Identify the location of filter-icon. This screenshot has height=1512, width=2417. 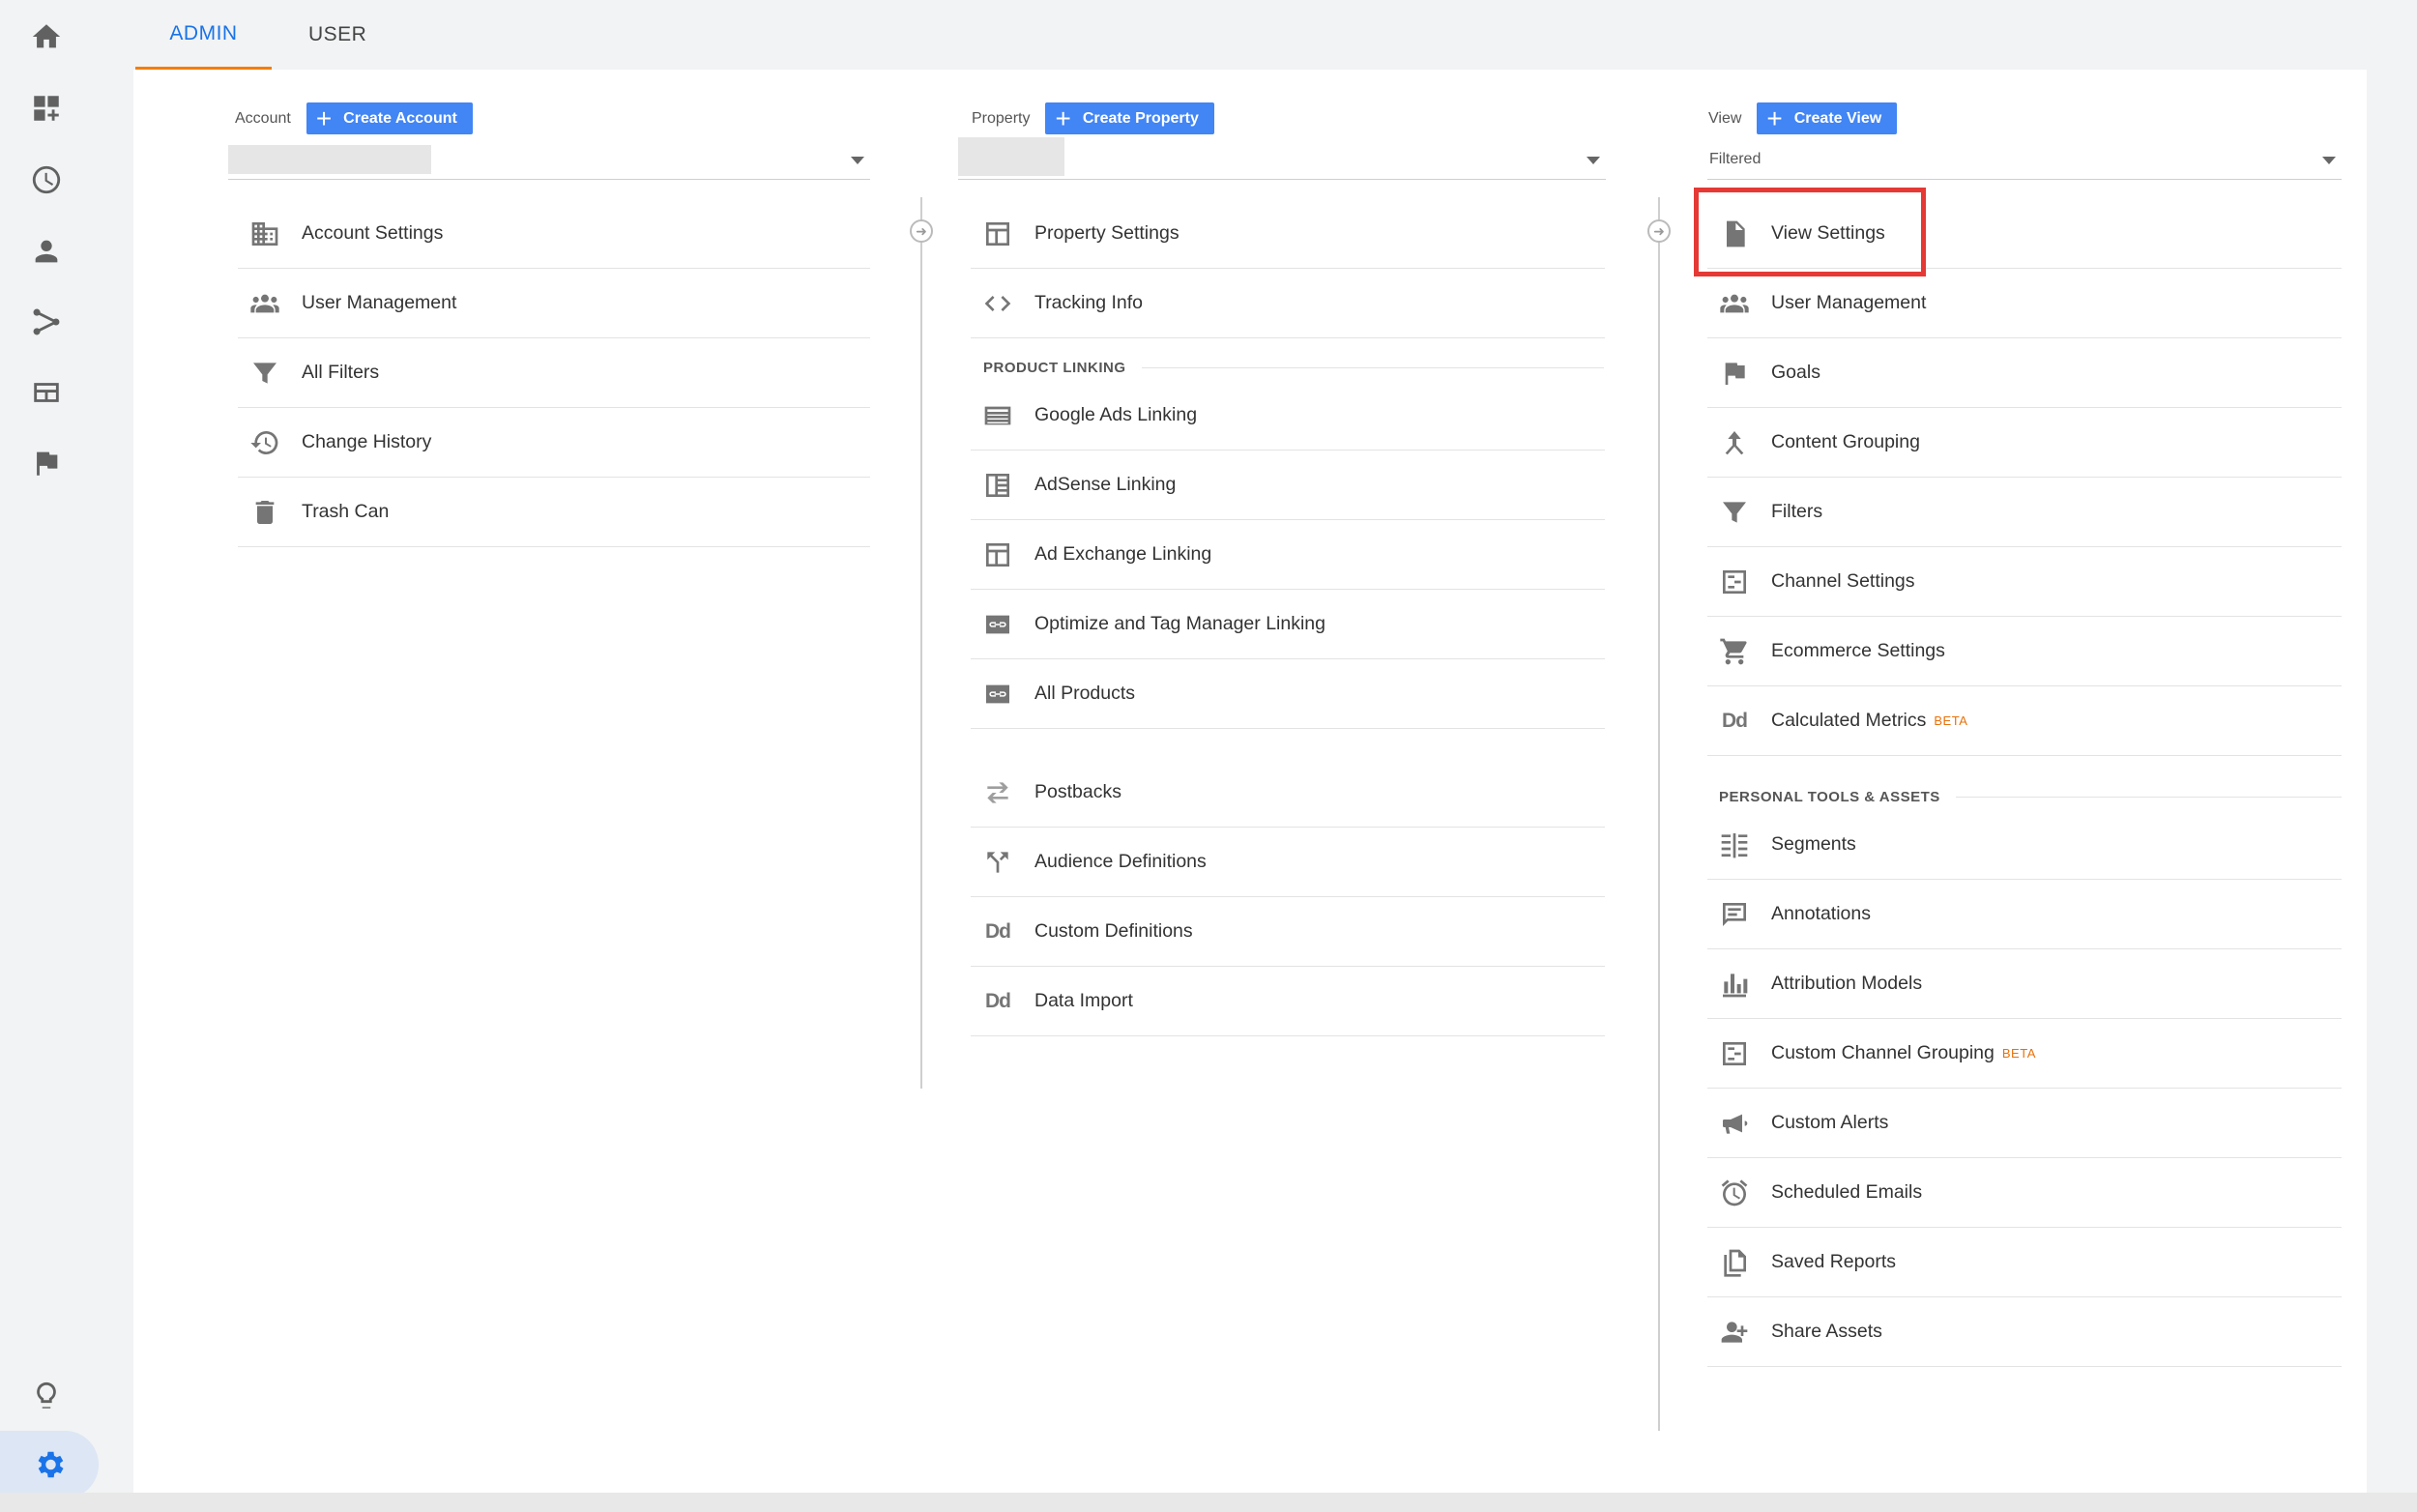
(265, 373).